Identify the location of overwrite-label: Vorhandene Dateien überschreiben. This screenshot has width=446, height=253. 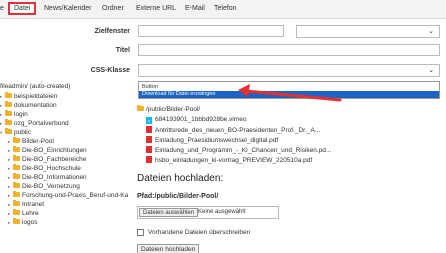
(199, 232).